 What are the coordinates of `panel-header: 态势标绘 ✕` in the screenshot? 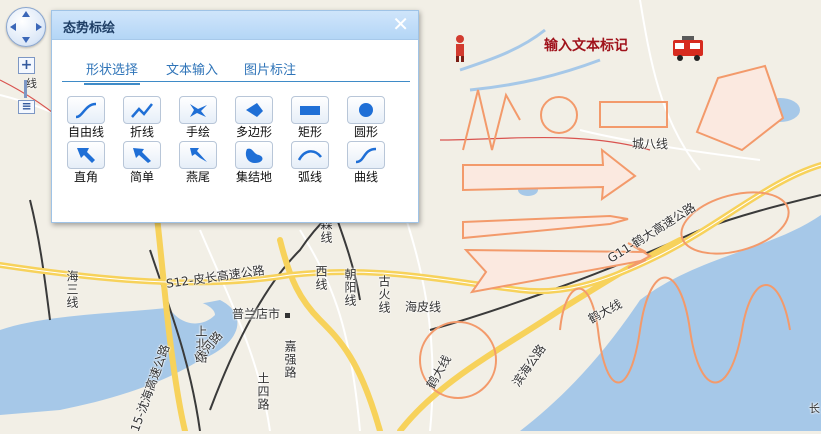 It's located at (235, 25).